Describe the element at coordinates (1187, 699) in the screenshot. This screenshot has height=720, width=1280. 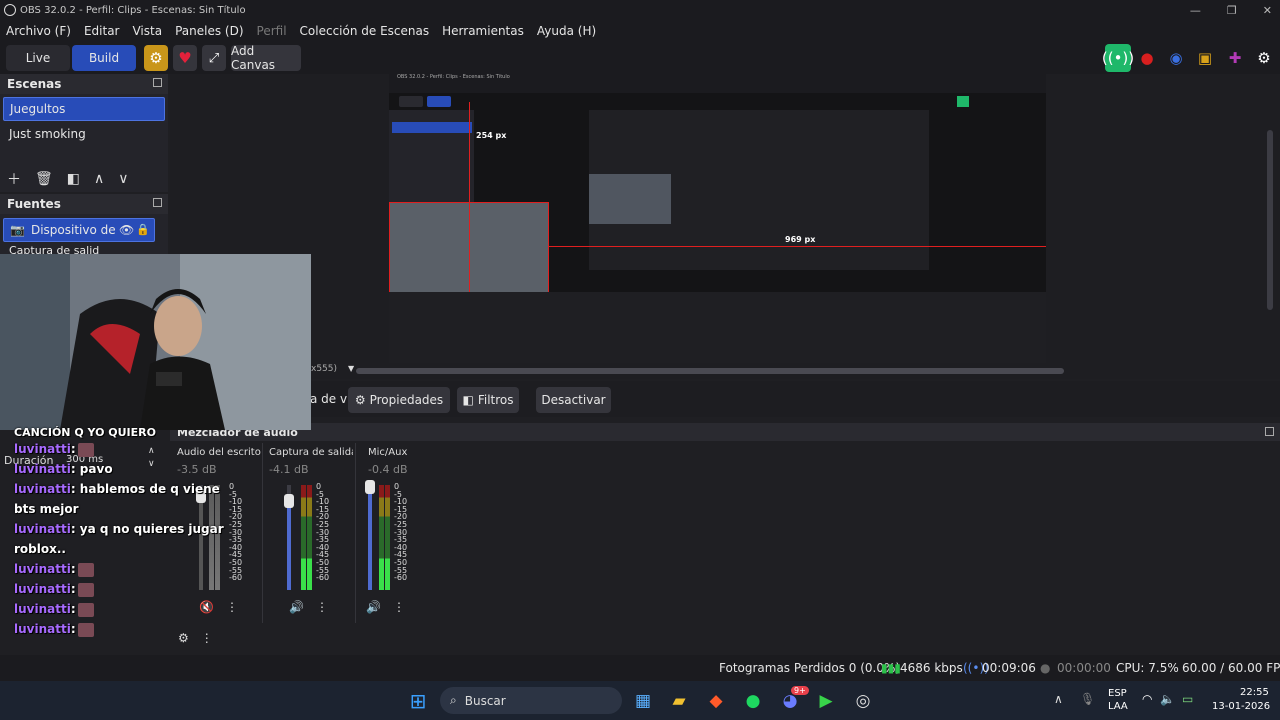
I see `battery-icon: ▭` at that location.